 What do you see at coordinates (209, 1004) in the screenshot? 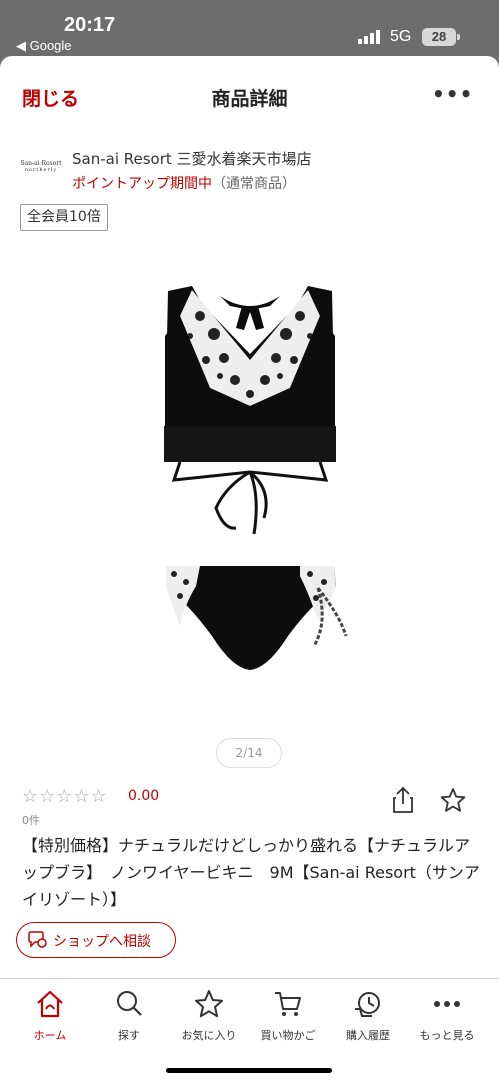
I see `star-icon` at bounding box center [209, 1004].